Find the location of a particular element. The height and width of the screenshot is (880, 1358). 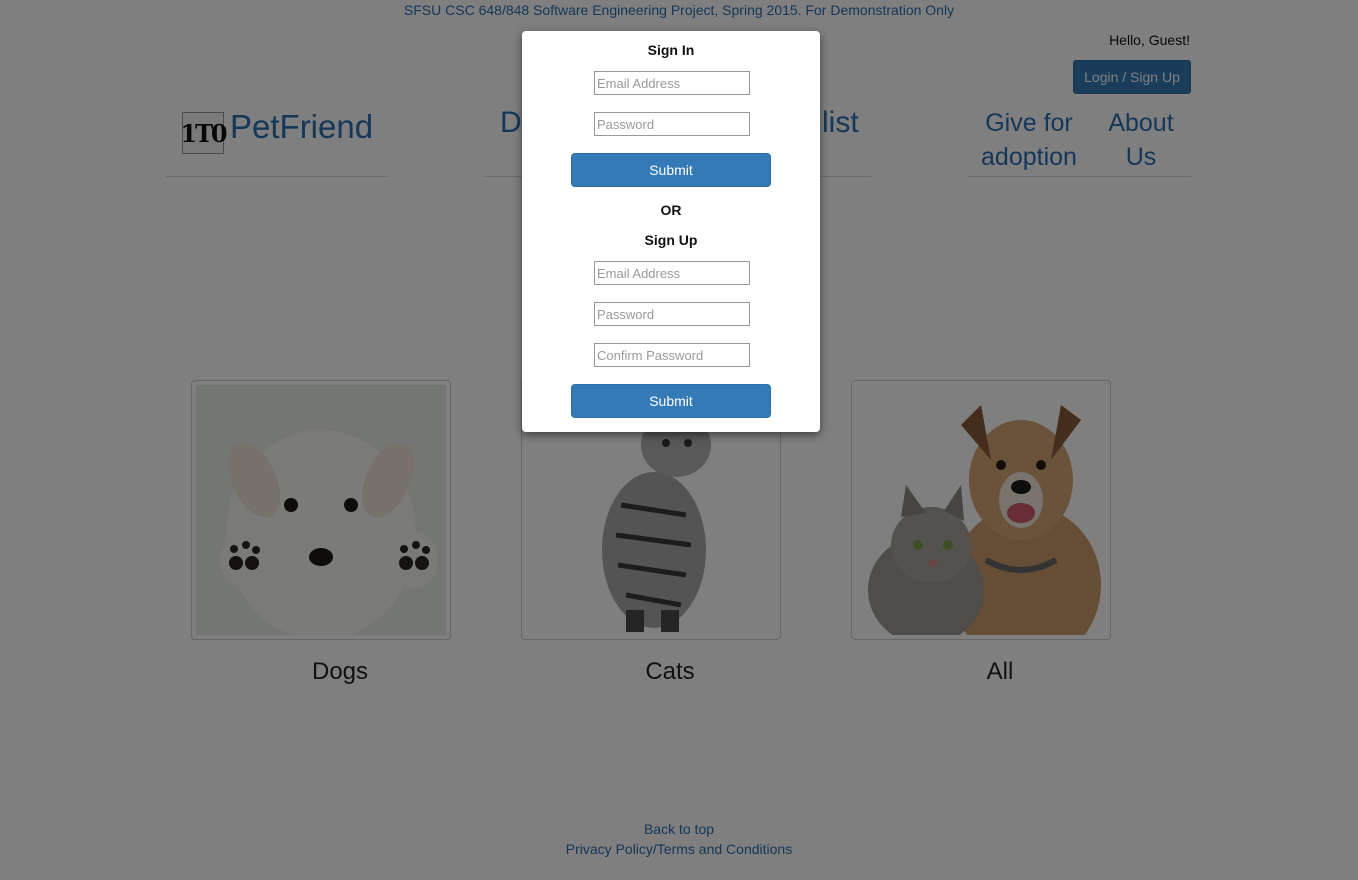

sign-up-email-input is located at coordinates (672, 273).